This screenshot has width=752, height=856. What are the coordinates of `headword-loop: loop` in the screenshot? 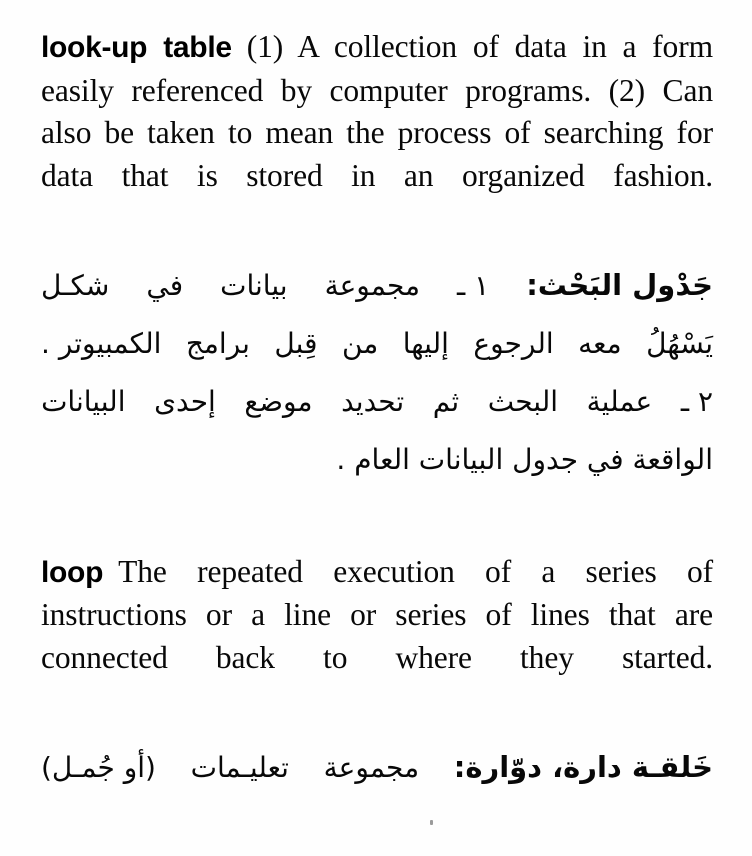 It's located at (72, 572).